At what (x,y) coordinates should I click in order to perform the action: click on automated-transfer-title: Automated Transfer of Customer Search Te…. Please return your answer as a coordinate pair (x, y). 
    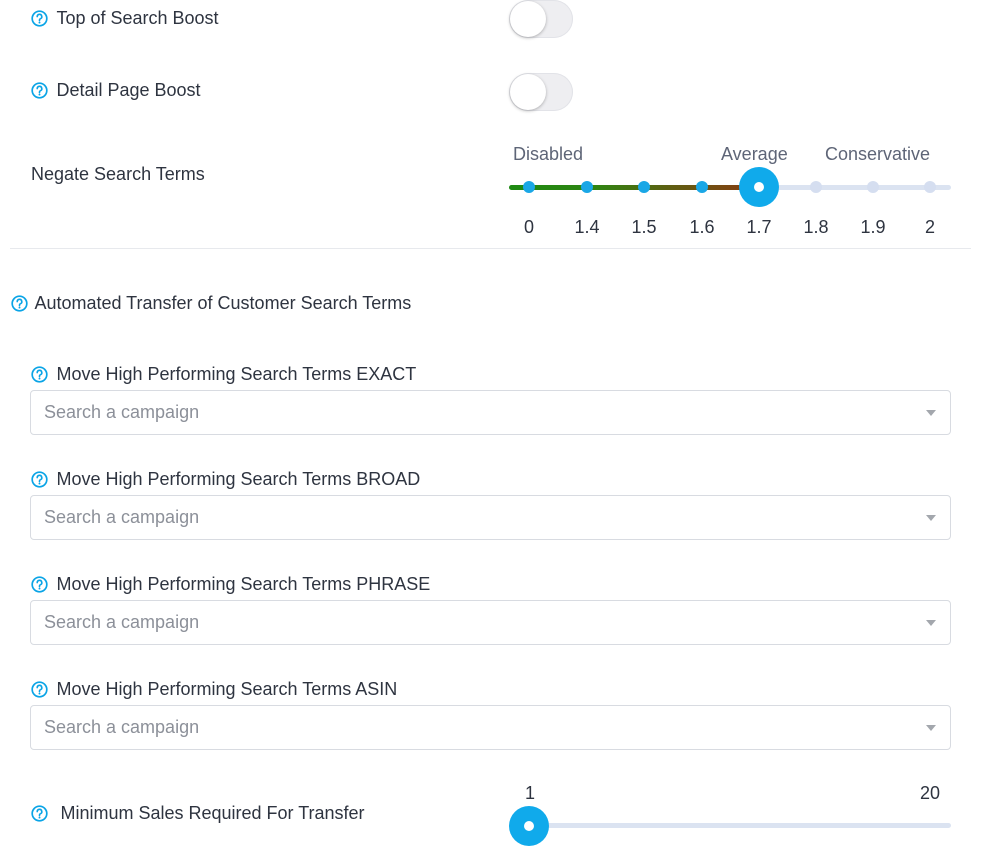
    Looking at the image, I should click on (223, 303).